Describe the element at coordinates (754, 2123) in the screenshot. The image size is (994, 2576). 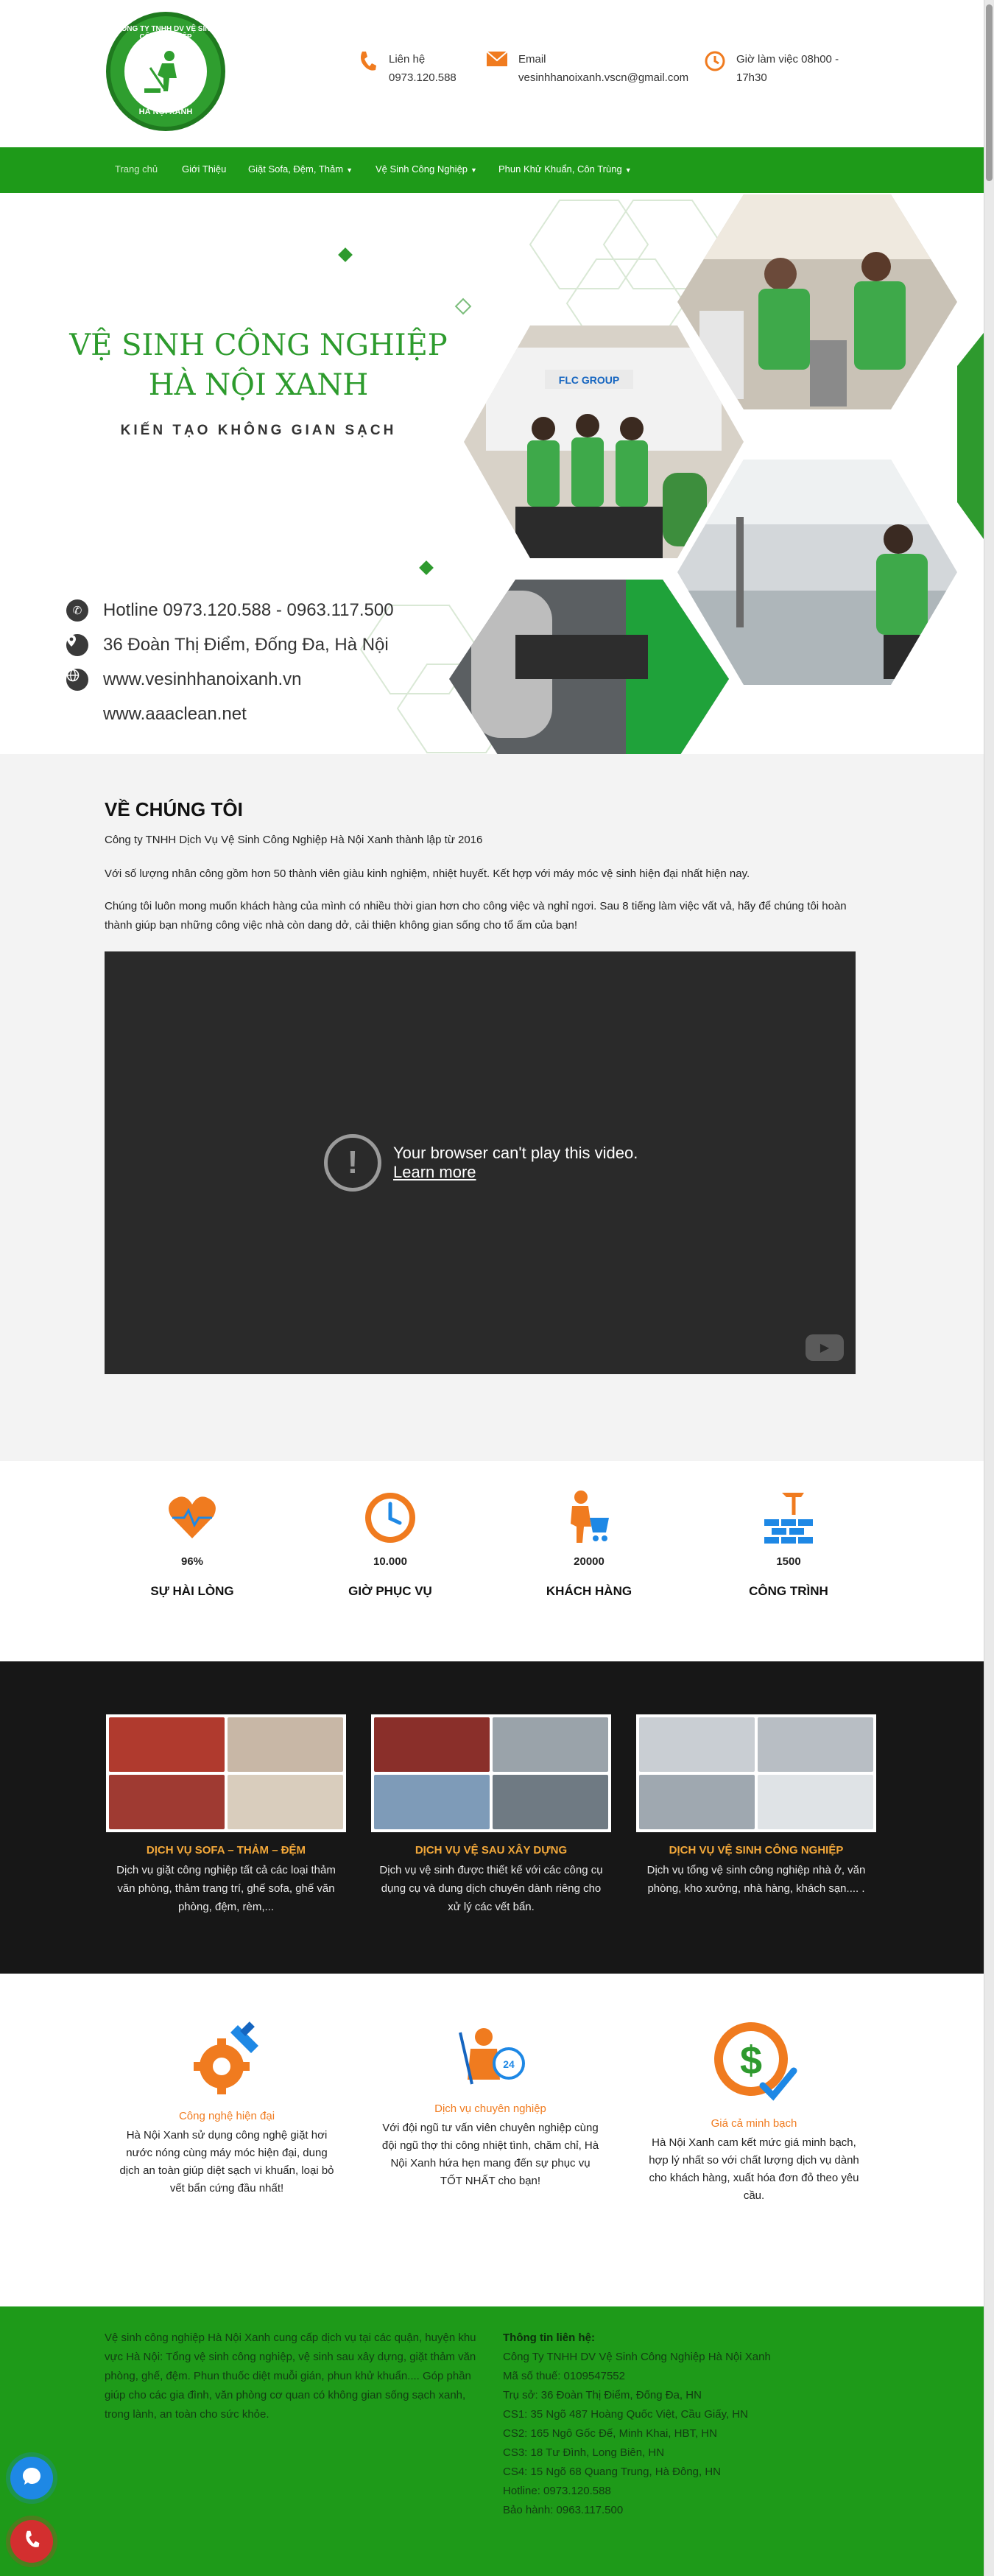
I see `feature-title: Giá cả minh bạch` at that location.